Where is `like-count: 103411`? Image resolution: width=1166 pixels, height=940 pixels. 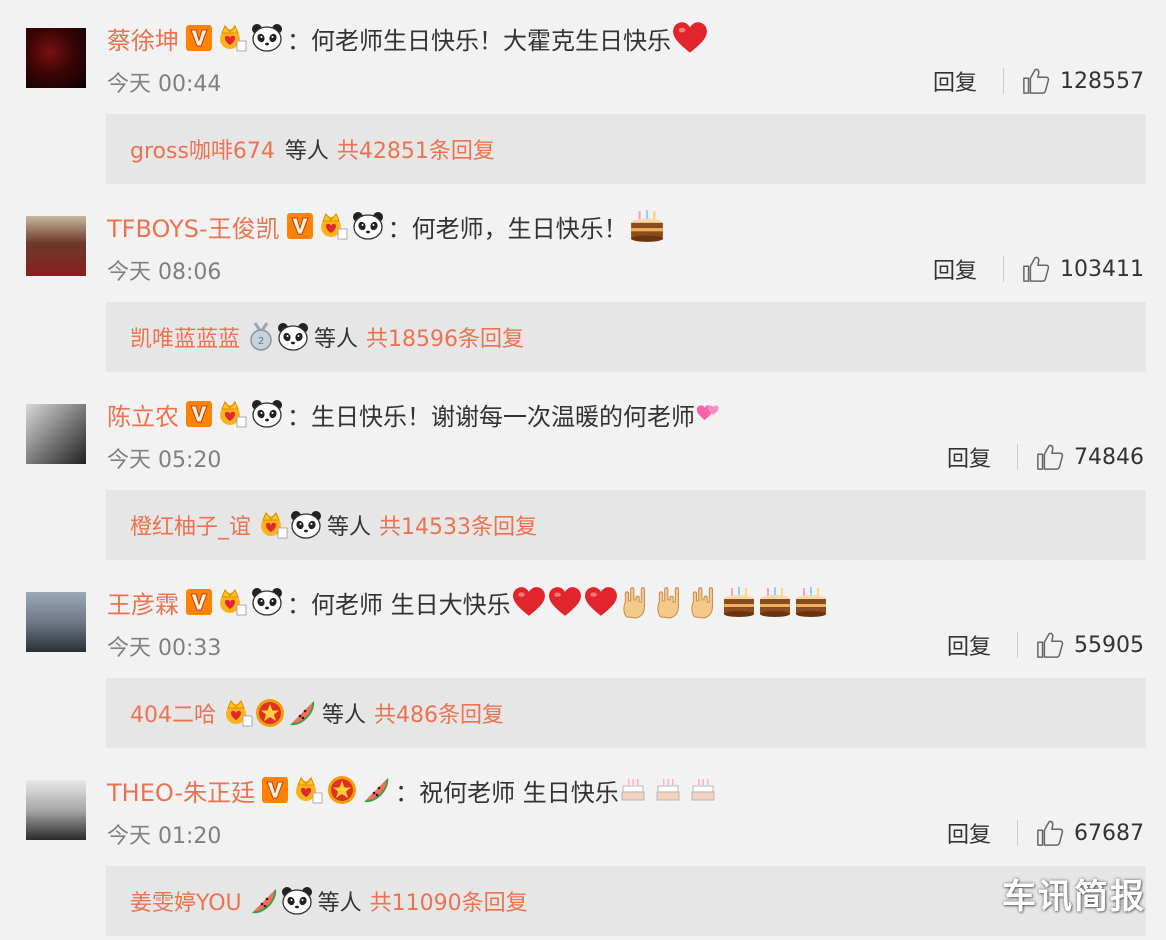 like-count: 103411 is located at coordinates (1102, 269).